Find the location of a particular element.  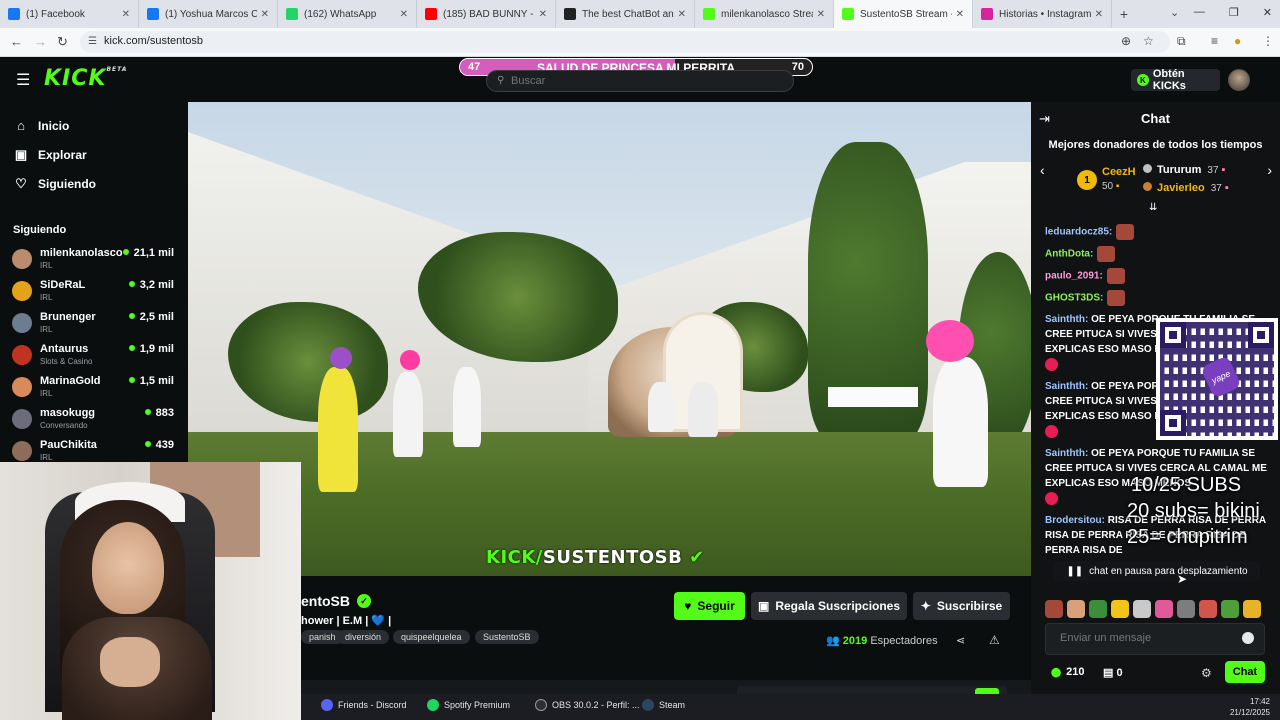

profile-extension-icon: ● is located at coordinates (1237, 41).